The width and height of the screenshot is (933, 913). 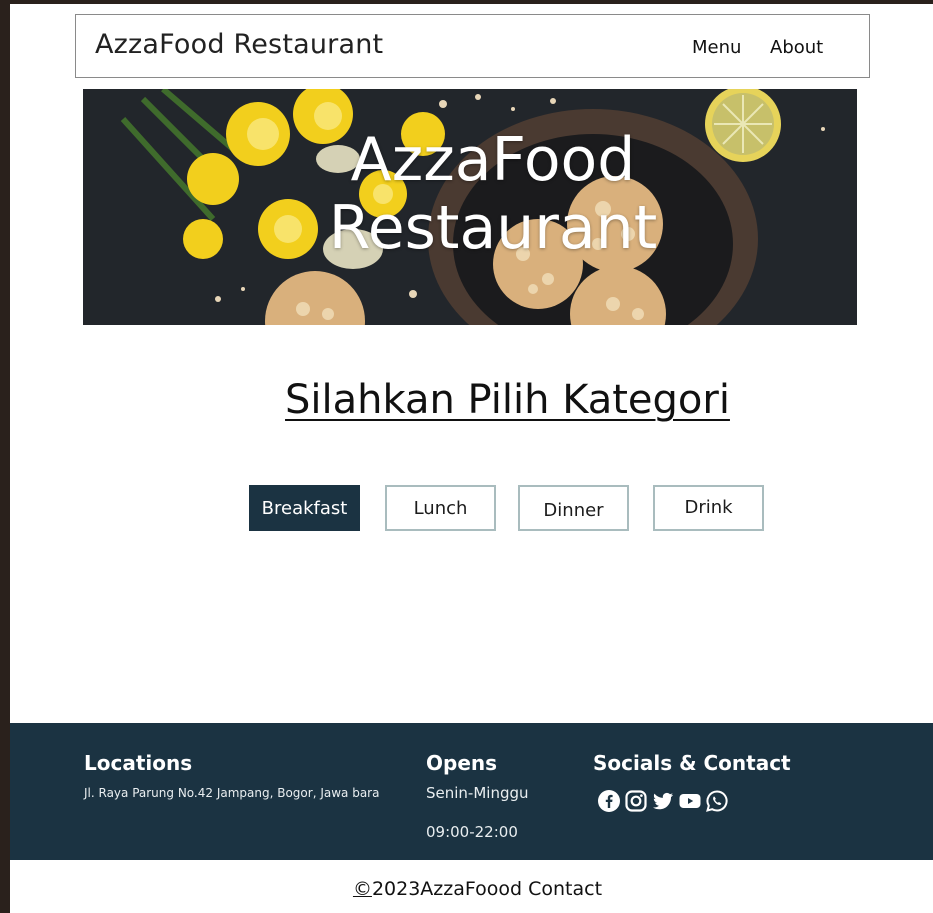 I want to click on twitter-icon, so click(x=663, y=801).